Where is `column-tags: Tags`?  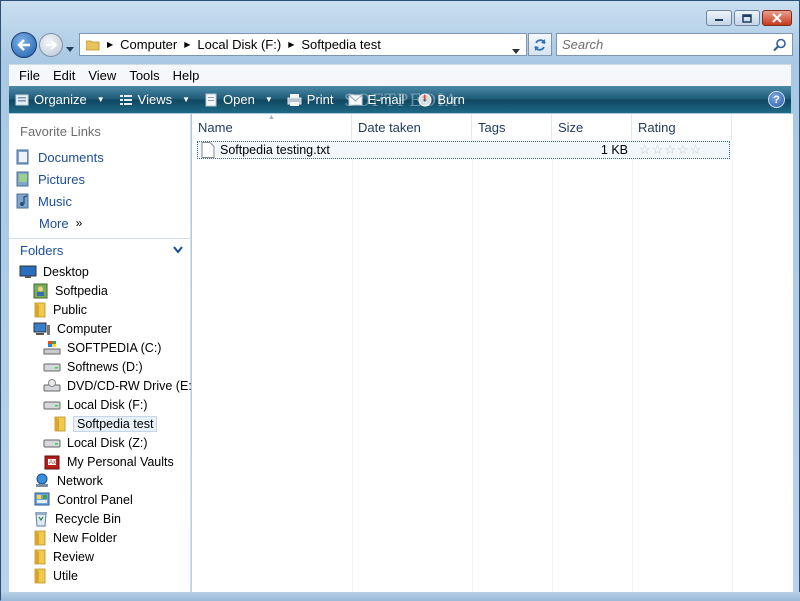 column-tags: Tags is located at coordinates (512, 127).